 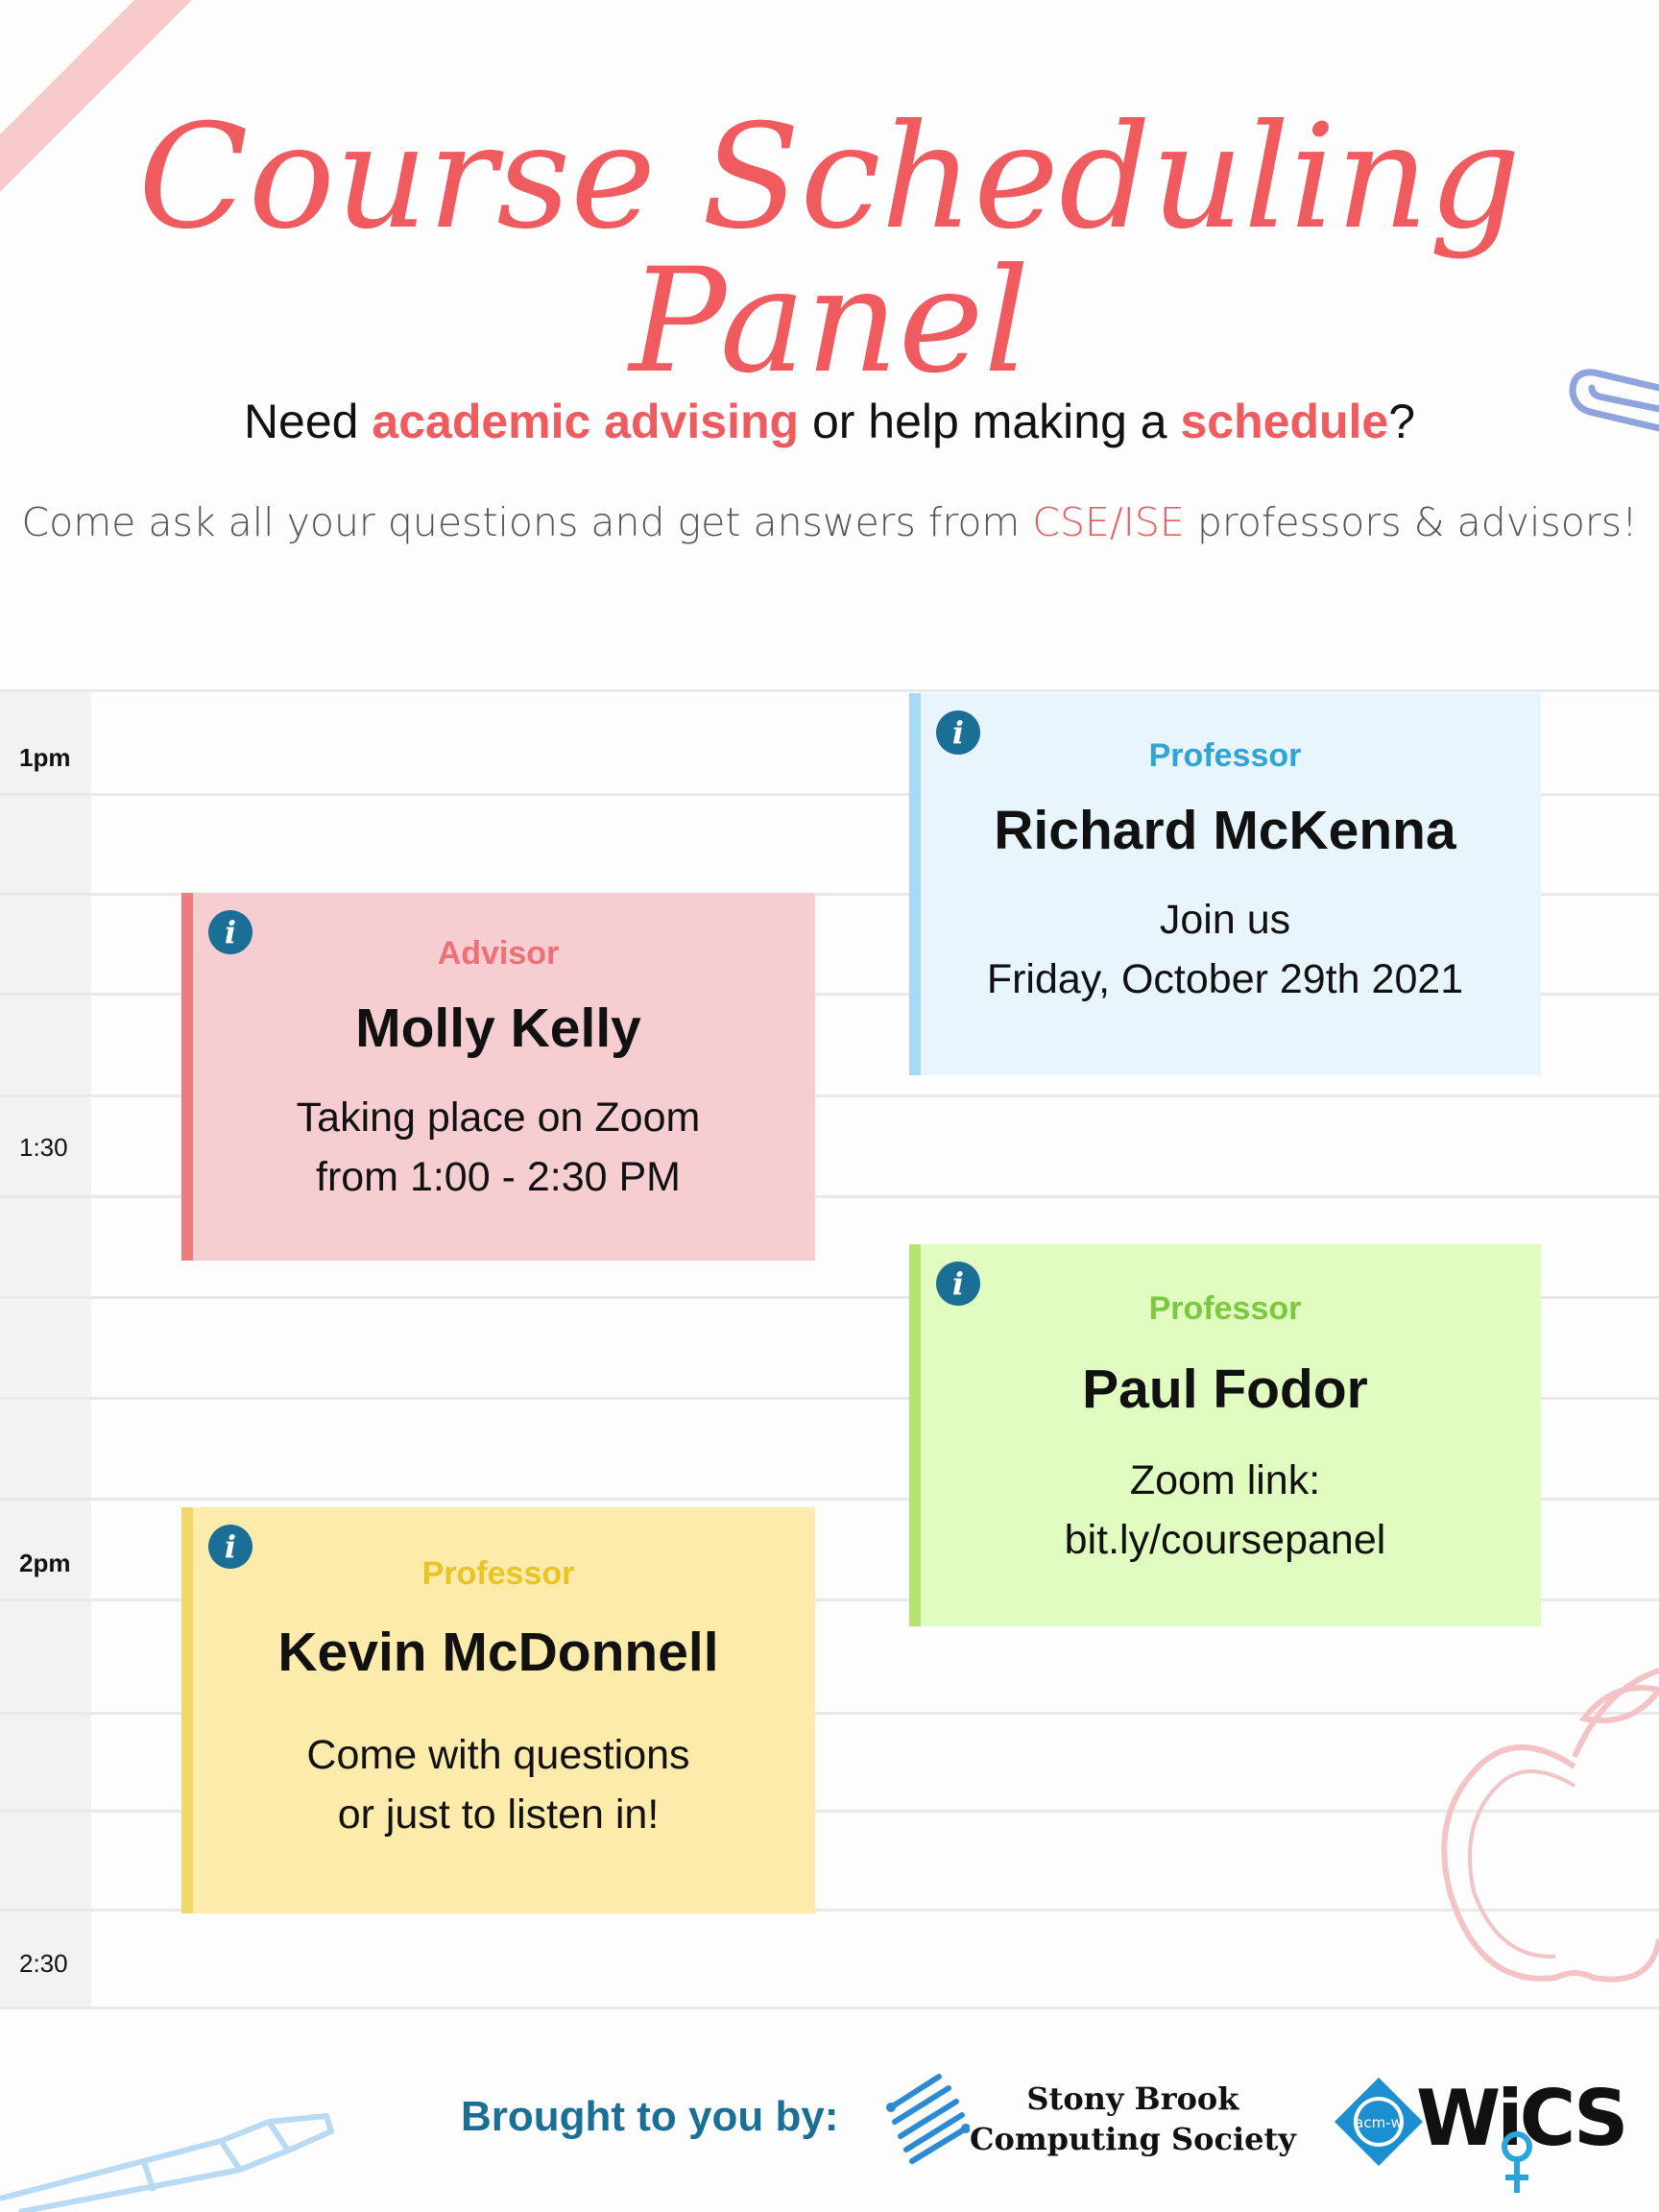 I want to click on card-name: Kevin McDonnell, so click(x=498, y=1652).